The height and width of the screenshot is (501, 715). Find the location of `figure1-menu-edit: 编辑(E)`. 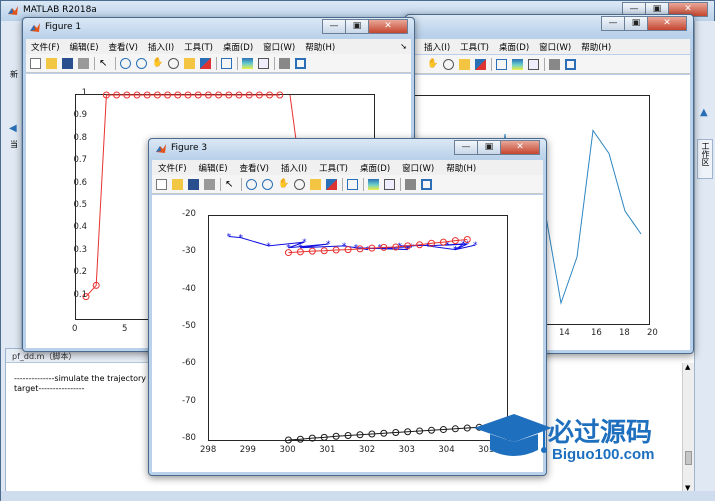

figure1-menu-edit: 编辑(E) is located at coordinates (84, 47).